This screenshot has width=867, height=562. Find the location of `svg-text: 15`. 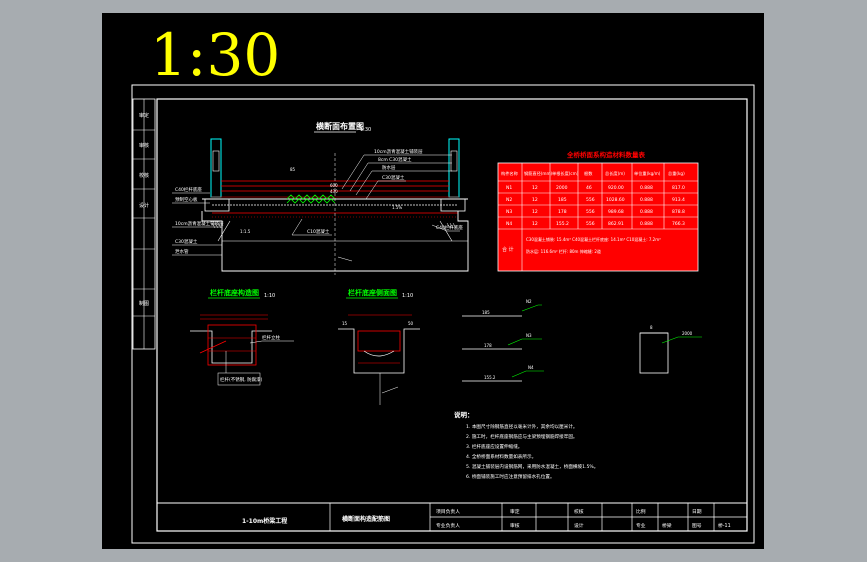

svg-text: 15 is located at coordinates (345, 323).